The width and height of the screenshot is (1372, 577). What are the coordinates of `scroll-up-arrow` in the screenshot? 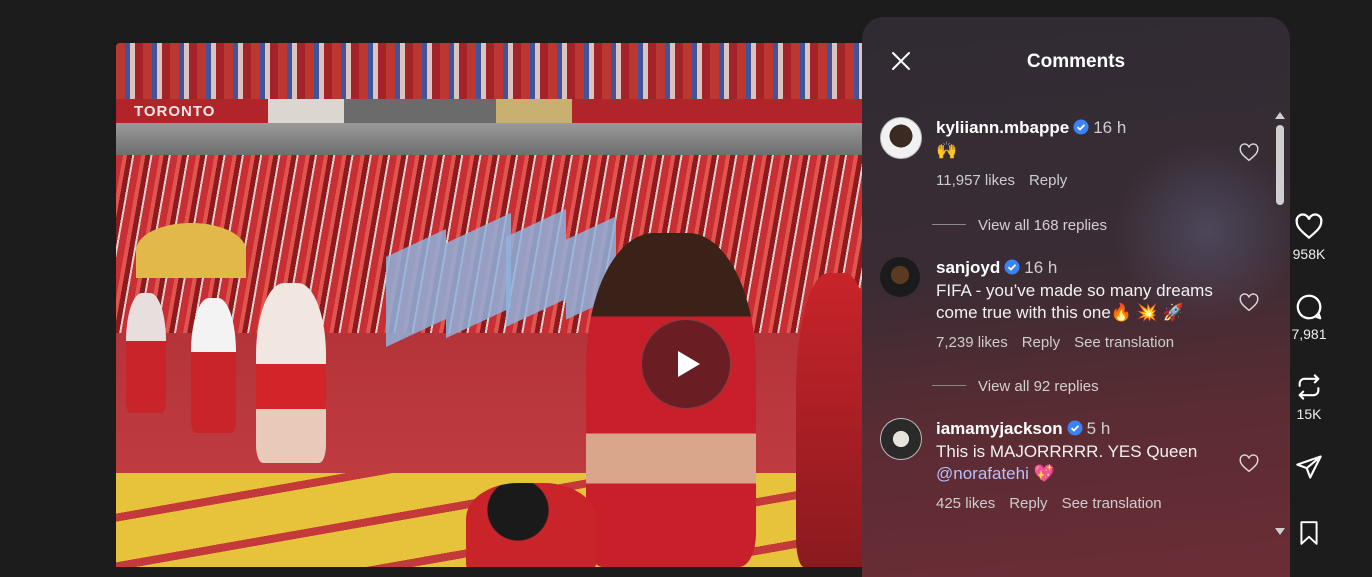 It's located at (1280, 113).